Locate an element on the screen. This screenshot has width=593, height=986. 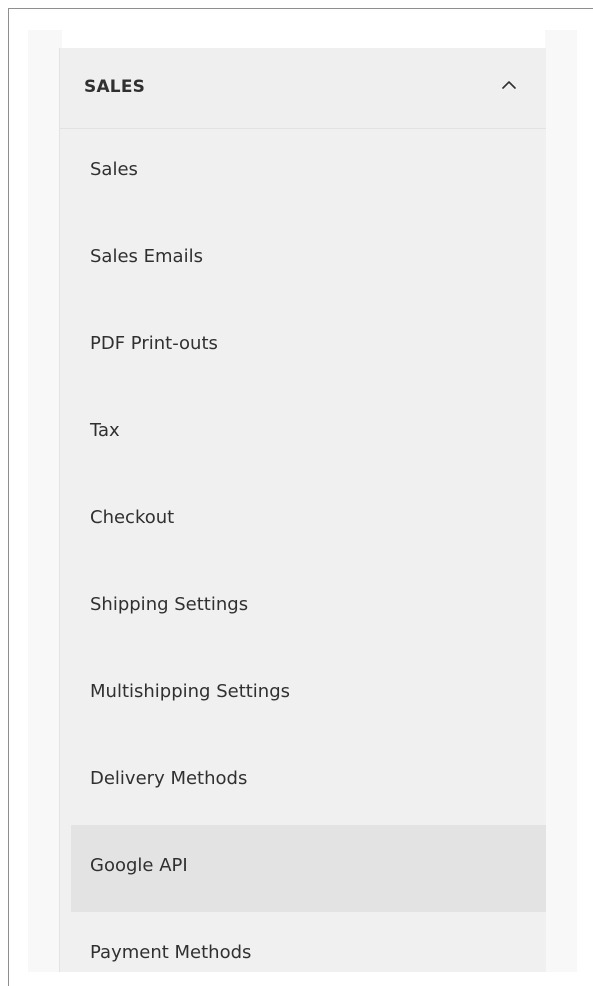
menu-item-shipping-settings: Shipping Settings is located at coordinates (303, 607).